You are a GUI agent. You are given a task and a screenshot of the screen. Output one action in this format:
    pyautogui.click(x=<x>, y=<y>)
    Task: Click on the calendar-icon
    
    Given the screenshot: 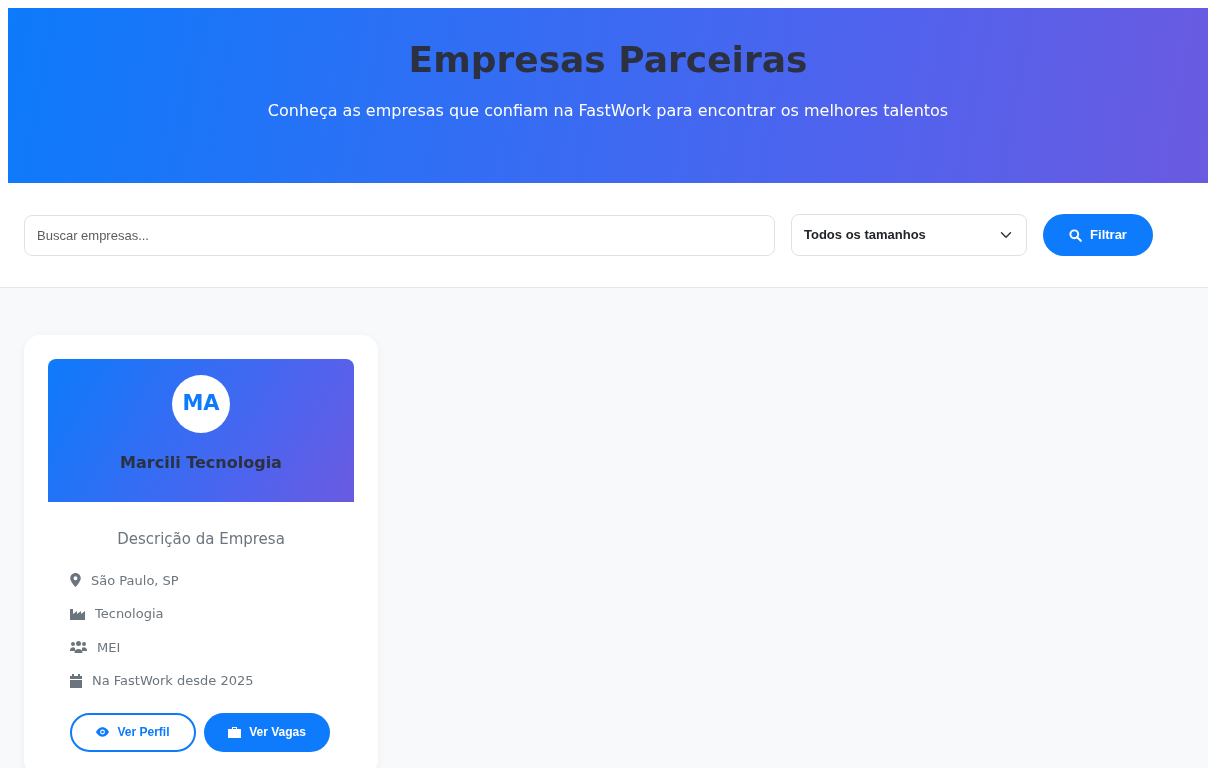 What is the action you would take?
    pyautogui.click(x=76, y=680)
    